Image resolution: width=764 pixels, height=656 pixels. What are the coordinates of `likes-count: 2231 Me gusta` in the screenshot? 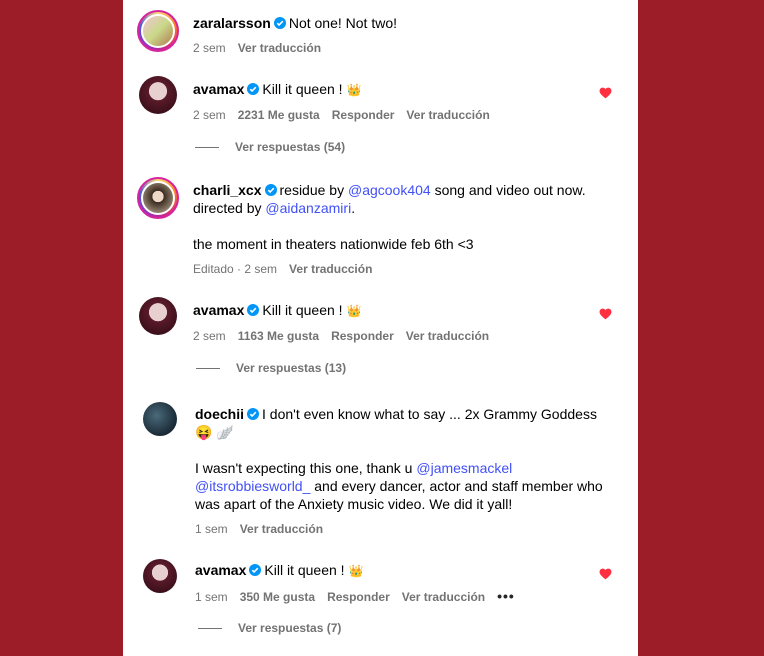 It's located at (279, 115).